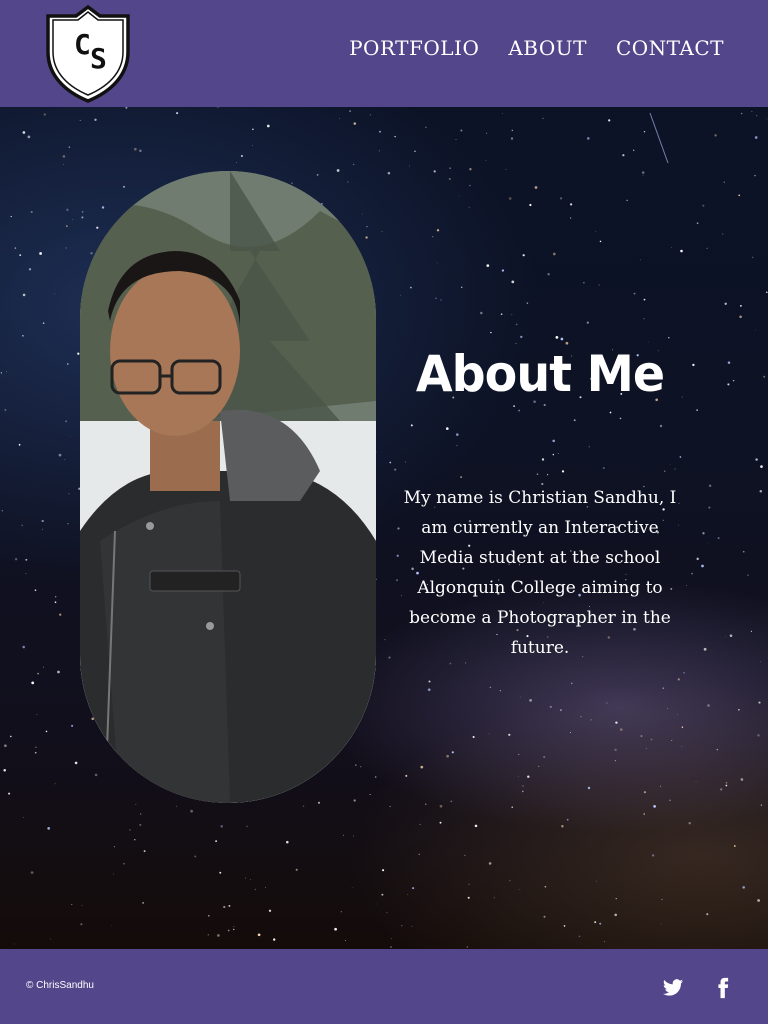 This screenshot has height=1024, width=768. I want to click on site-header: C S PORTFOLIO ABOUT CONTACT, so click(384, 53).